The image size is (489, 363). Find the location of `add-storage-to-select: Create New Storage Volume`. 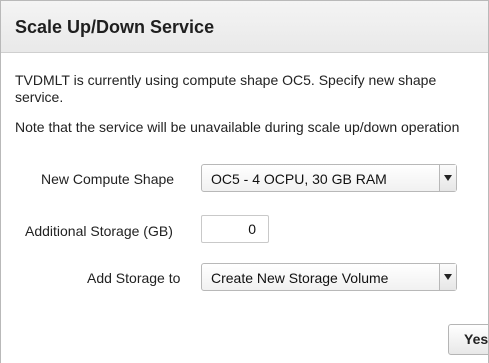

add-storage-to-select: Create New Storage Volume is located at coordinates (329, 277).